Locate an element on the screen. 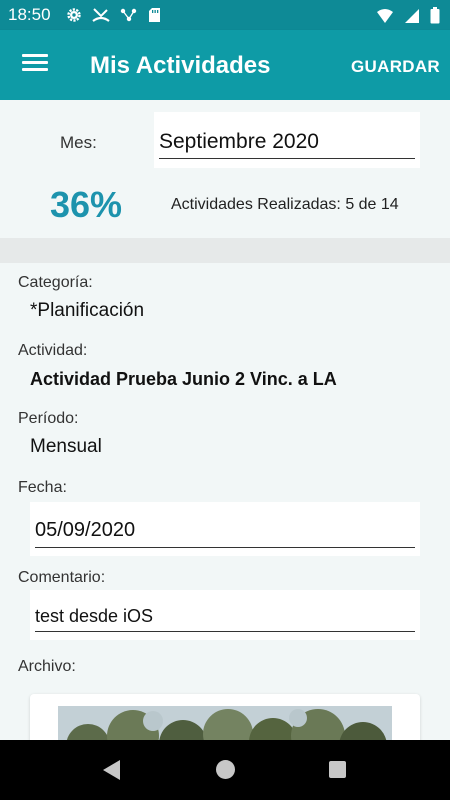 This screenshot has height=800, width=450. completion-percent: 36% is located at coordinates (86, 204).